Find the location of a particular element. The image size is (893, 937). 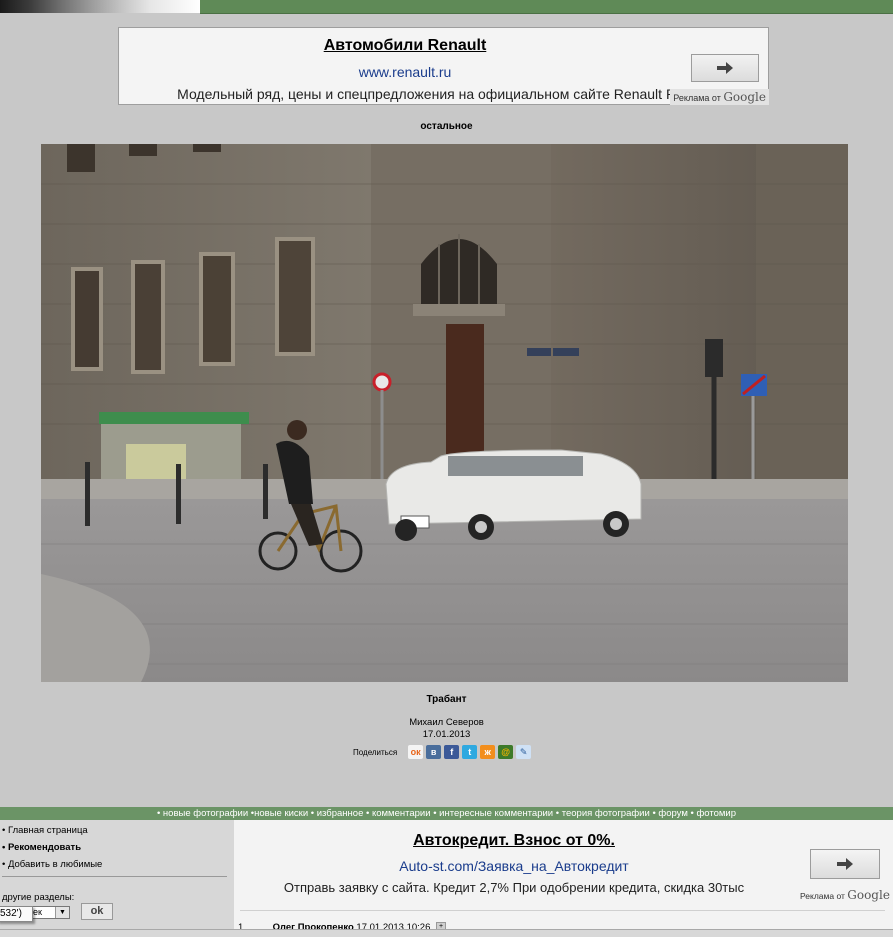

nav-photoworld: • фотомир is located at coordinates (714, 813).